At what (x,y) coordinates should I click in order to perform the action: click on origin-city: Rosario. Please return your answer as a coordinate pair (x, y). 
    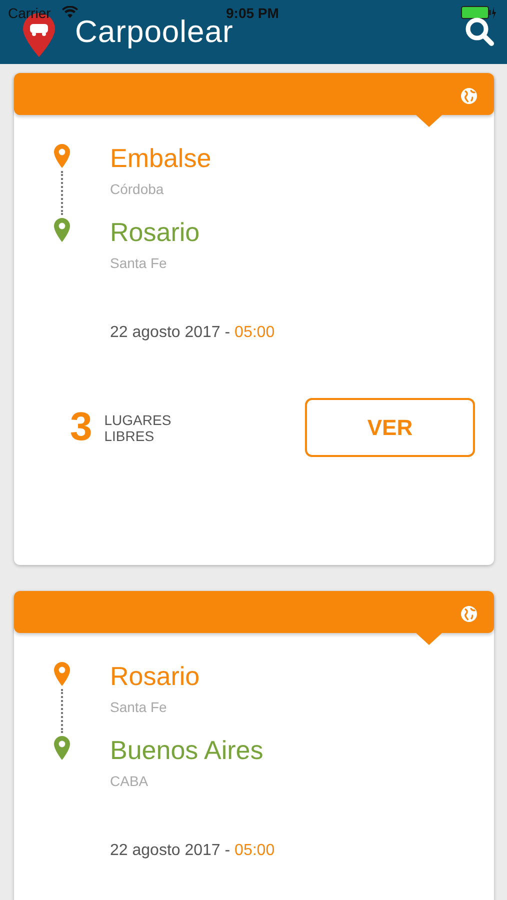
    Looking at the image, I should click on (155, 676).